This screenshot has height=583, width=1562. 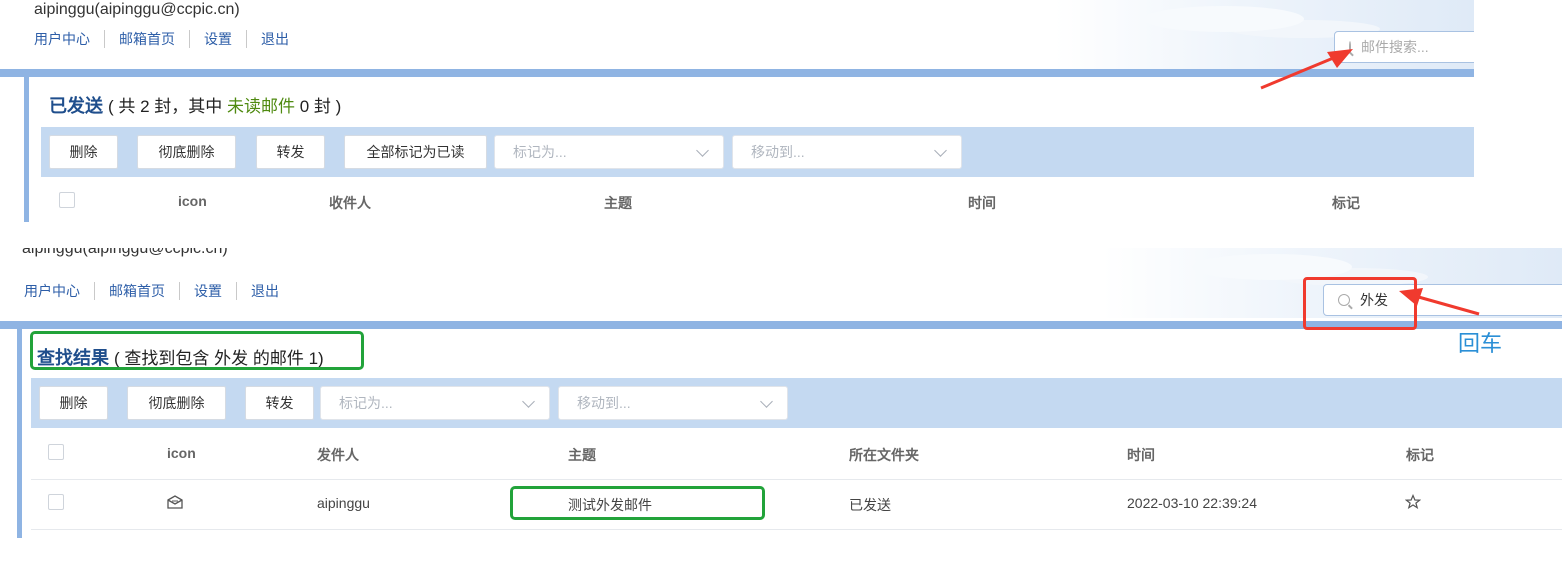 I want to click on enter-arrow-annotation, so click(x=1439, y=302).